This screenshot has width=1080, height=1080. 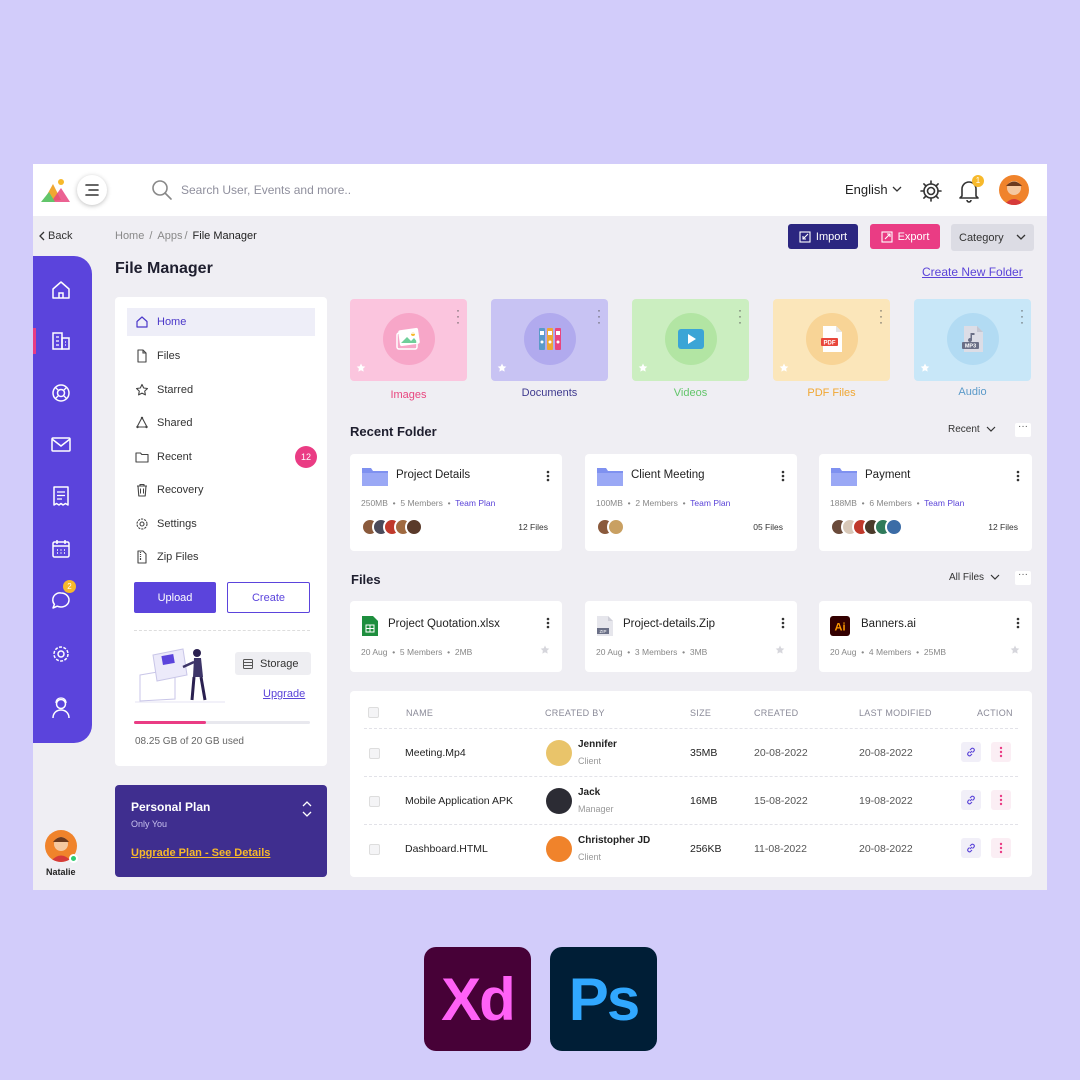 What do you see at coordinates (61, 444) in the screenshot?
I see `mail-icon` at bounding box center [61, 444].